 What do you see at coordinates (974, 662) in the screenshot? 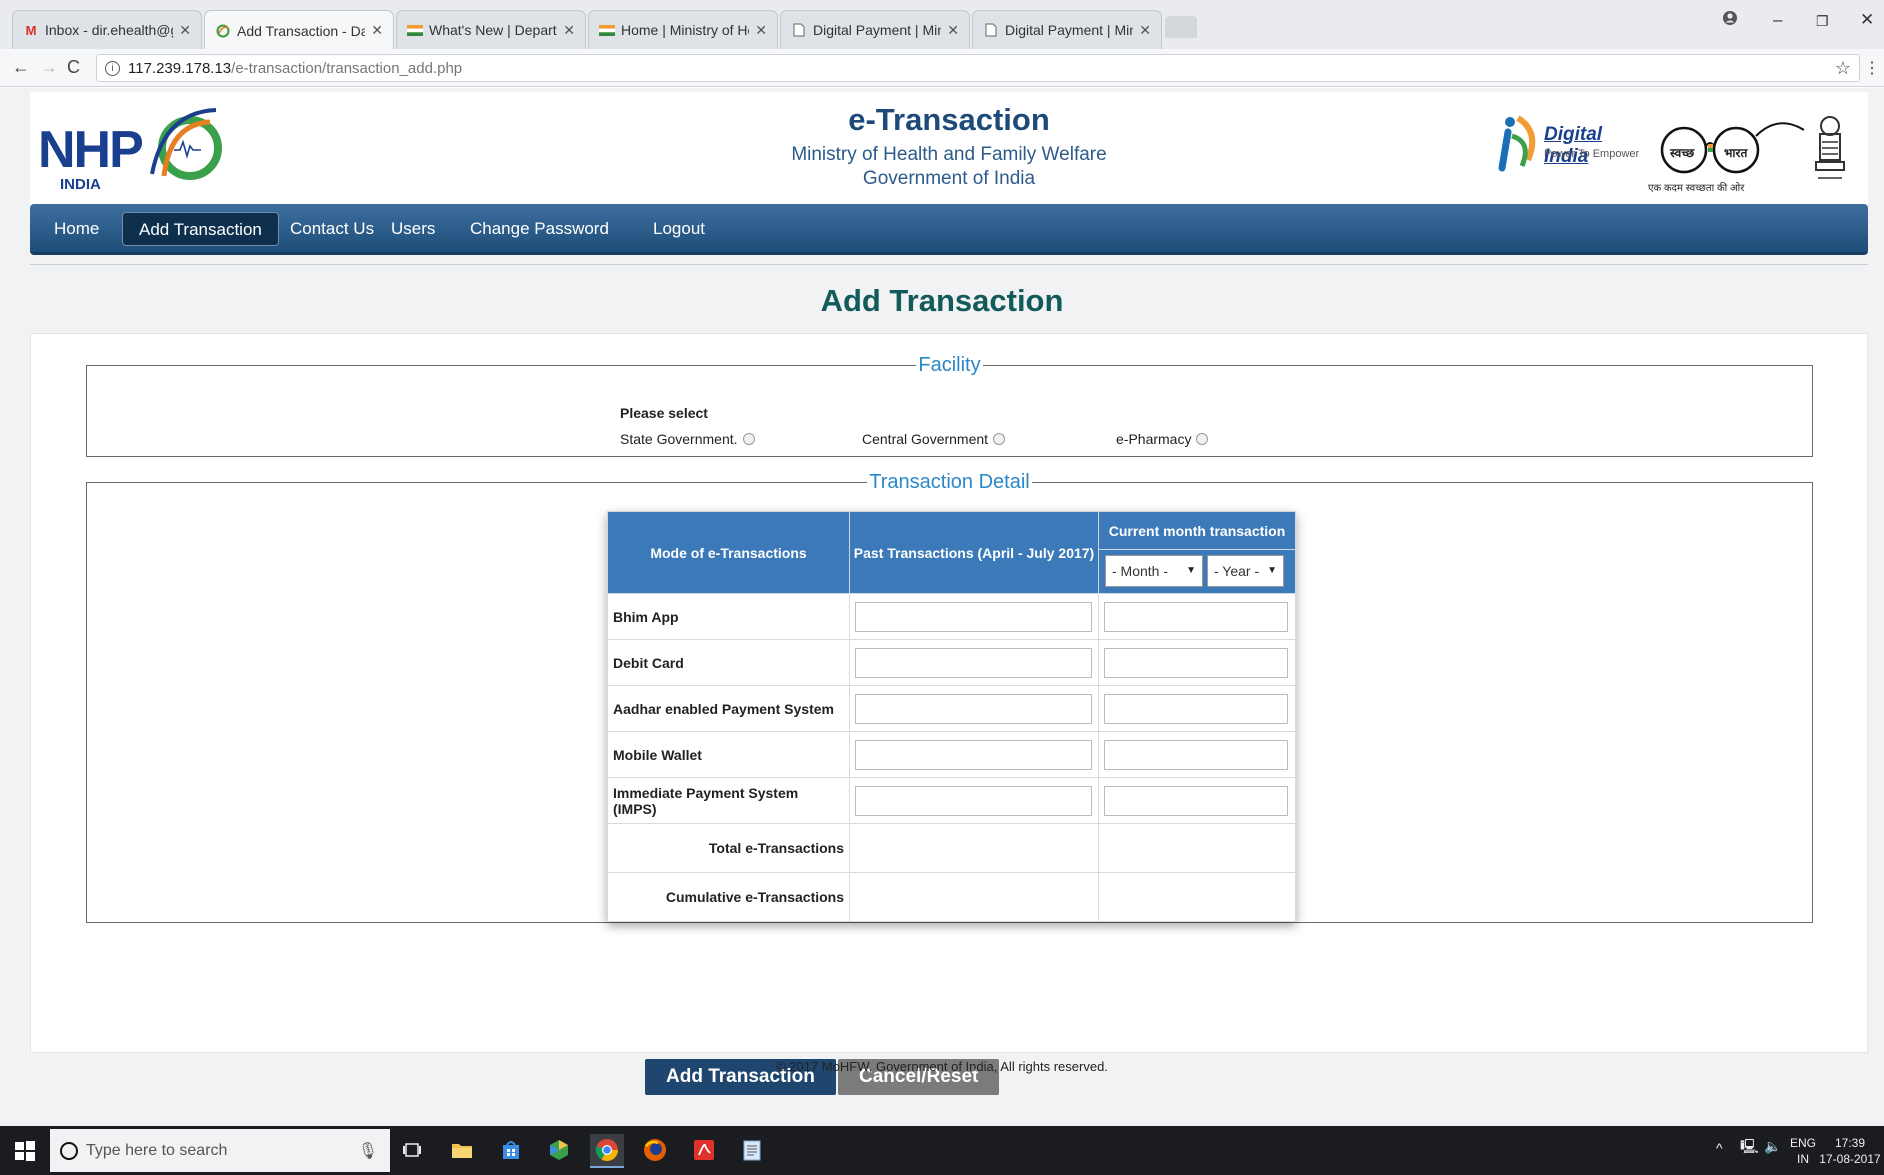
I see `debit-card-past-input` at bounding box center [974, 662].